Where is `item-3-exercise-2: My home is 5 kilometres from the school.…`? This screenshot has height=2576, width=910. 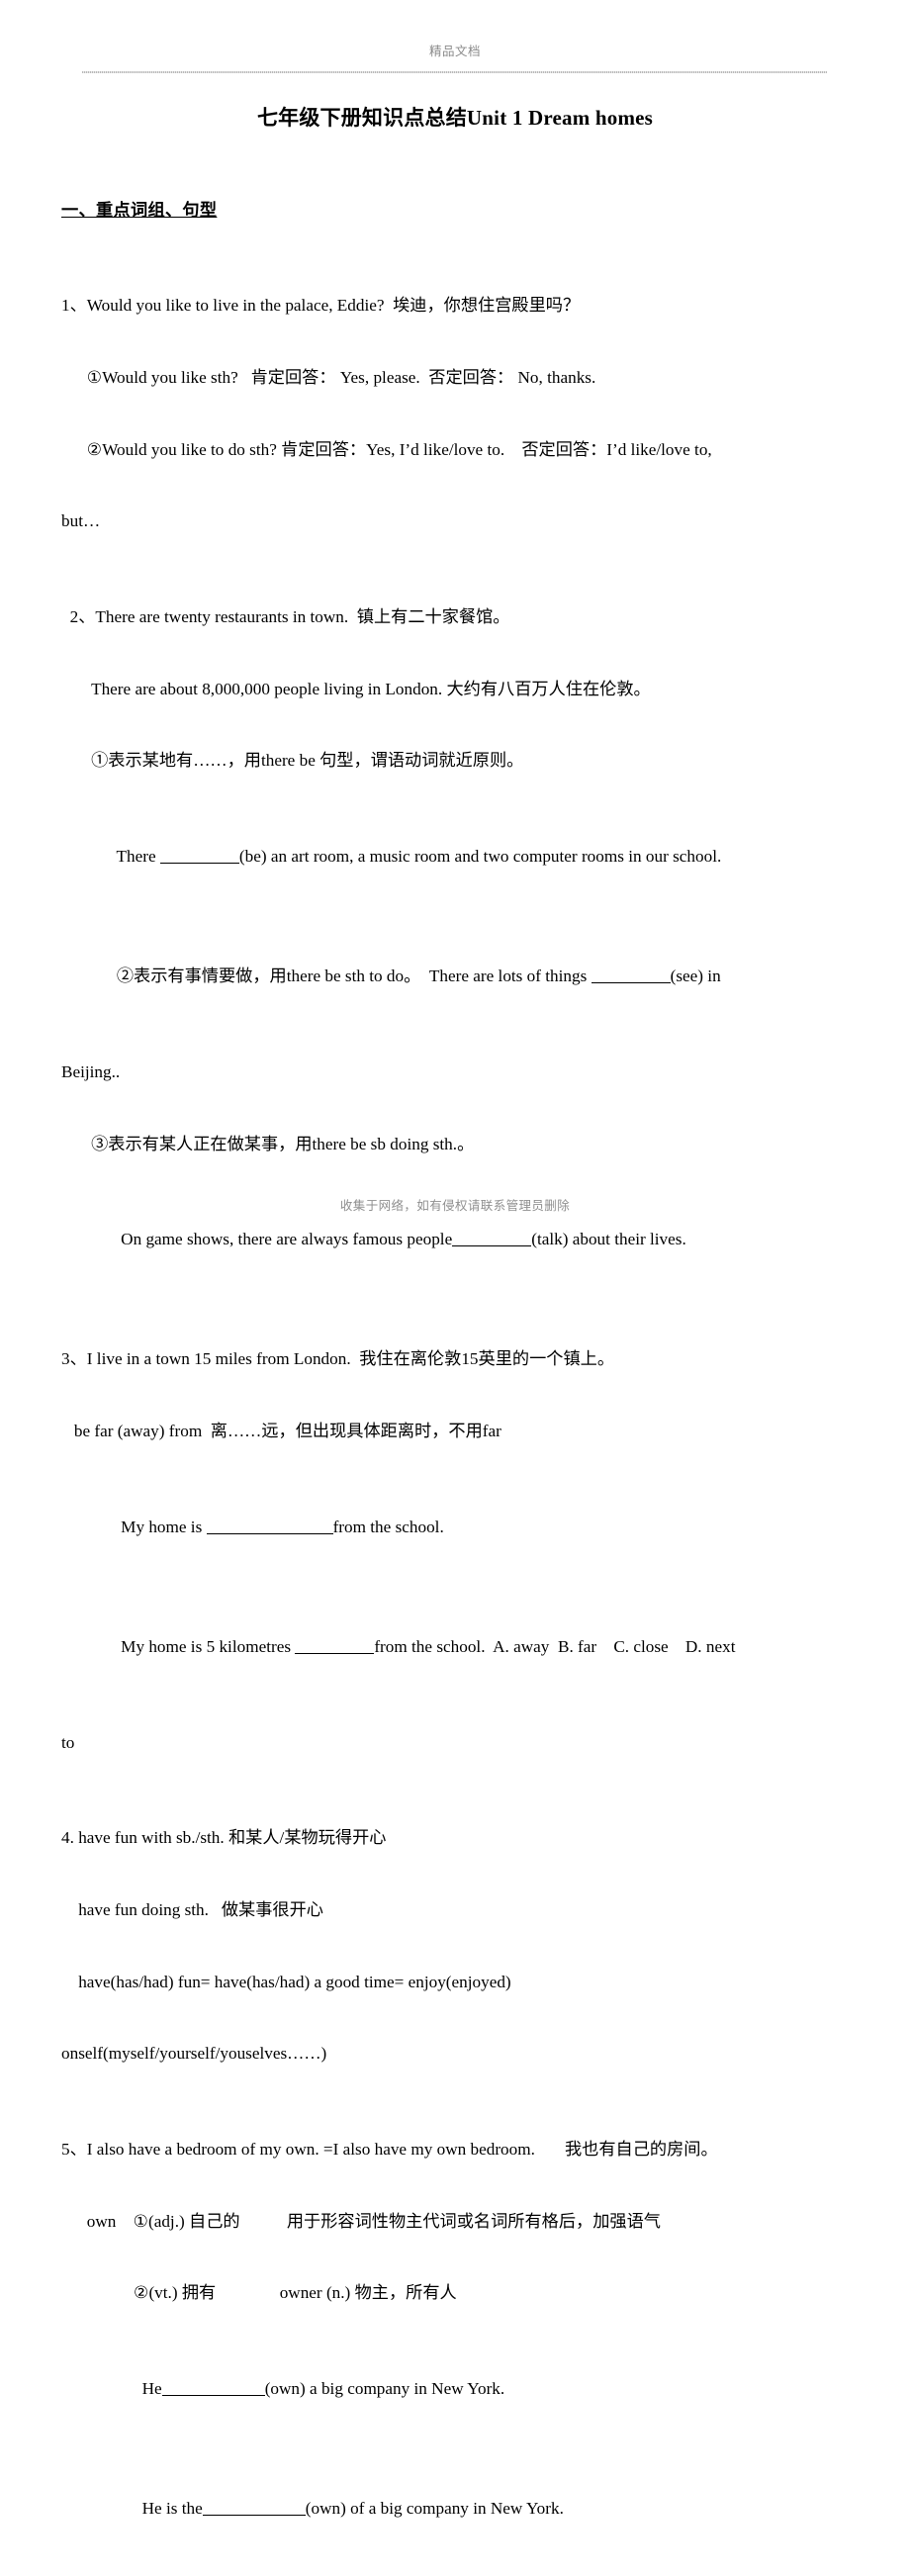 item-3-exercise-2: My home is 5 kilometres from the school.… is located at coordinates (457, 1647).